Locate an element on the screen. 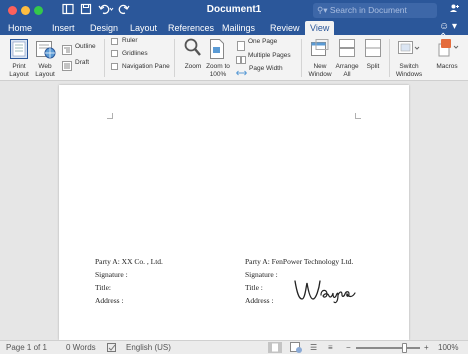 This screenshot has height=354, width=468. address-left: Address : is located at coordinates (109, 300).